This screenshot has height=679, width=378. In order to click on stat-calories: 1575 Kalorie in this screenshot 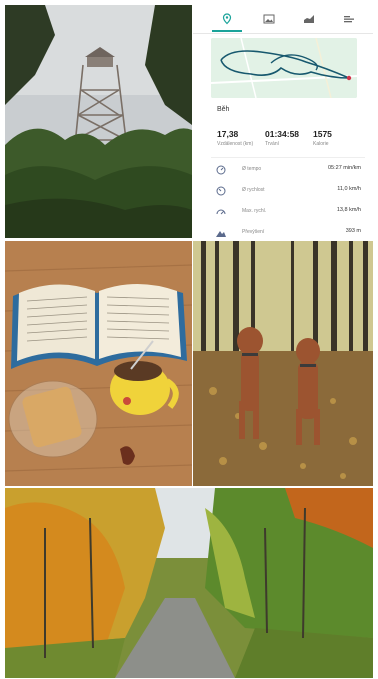, I will do `click(322, 138)`.